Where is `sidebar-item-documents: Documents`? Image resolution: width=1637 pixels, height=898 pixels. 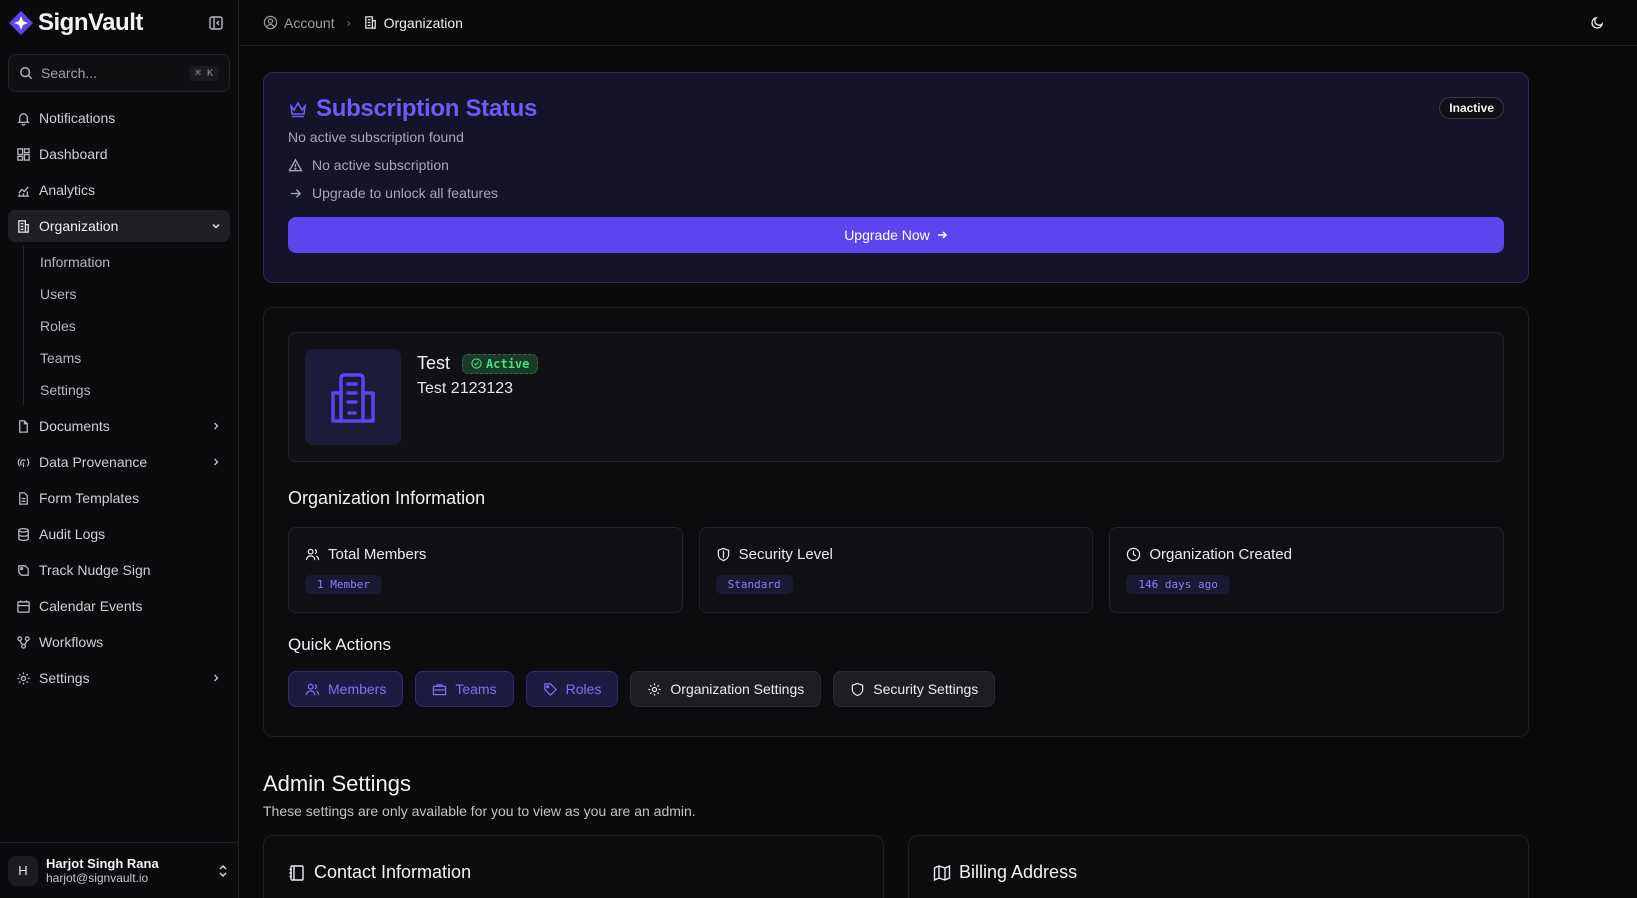 sidebar-item-documents: Documents is located at coordinates (119, 426).